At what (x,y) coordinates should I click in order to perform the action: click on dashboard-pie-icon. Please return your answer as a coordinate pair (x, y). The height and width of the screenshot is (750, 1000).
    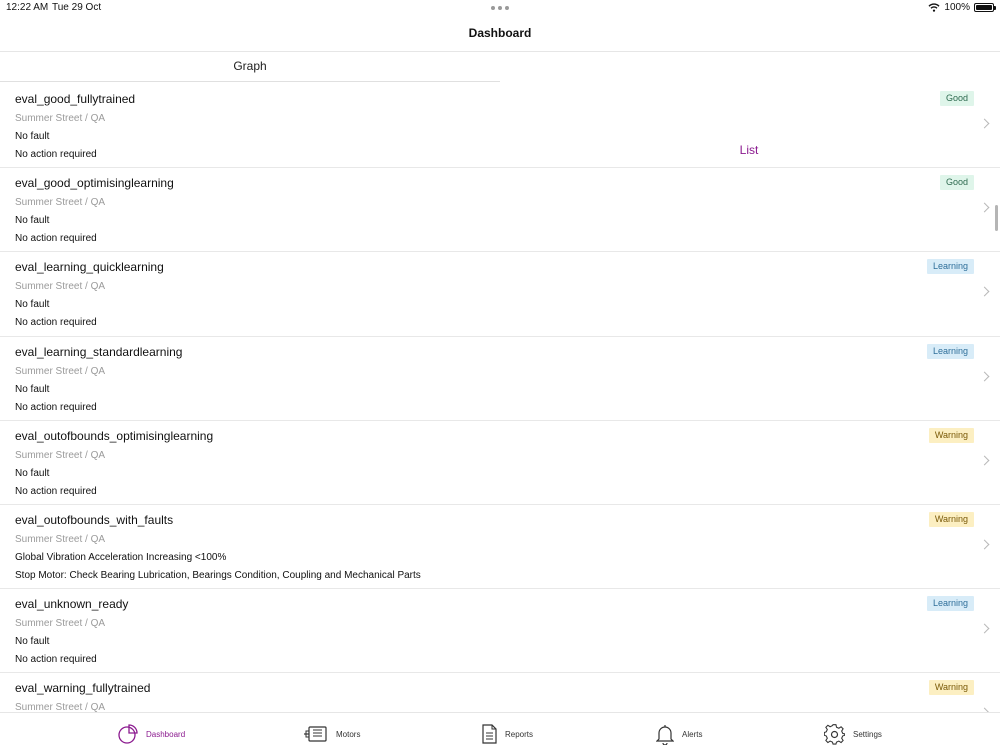
    Looking at the image, I should click on (128, 734).